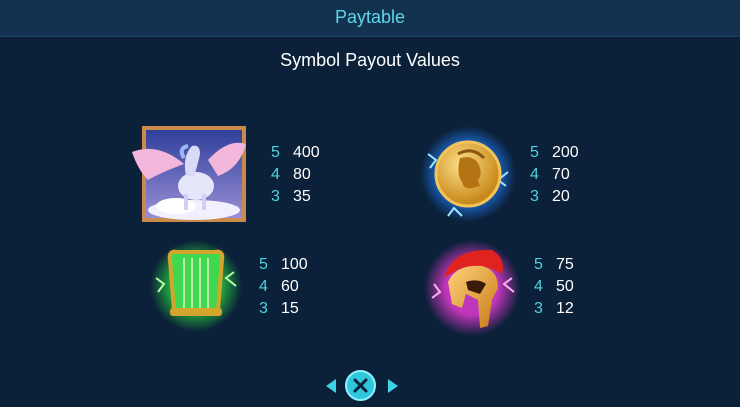 The image size is (740, 407). What do you see at coordinates (472, 288) in the screenshot?
I see `spartan-helmet-icon` at bounding box center [472, 288].